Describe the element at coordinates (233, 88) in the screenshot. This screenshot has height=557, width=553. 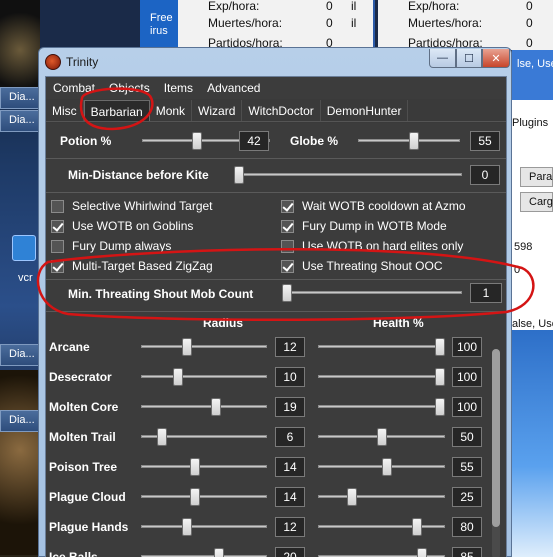
I see `menu-advanced: Advanced` at that location.